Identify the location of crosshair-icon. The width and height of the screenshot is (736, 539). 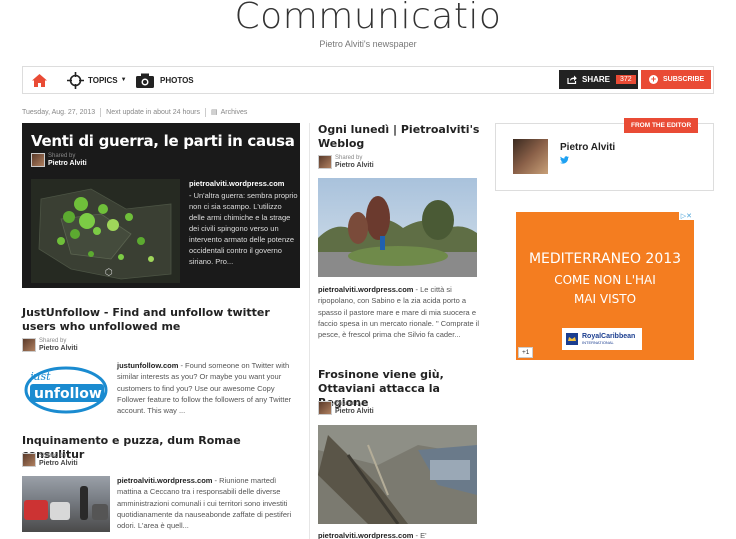
(75, 80).